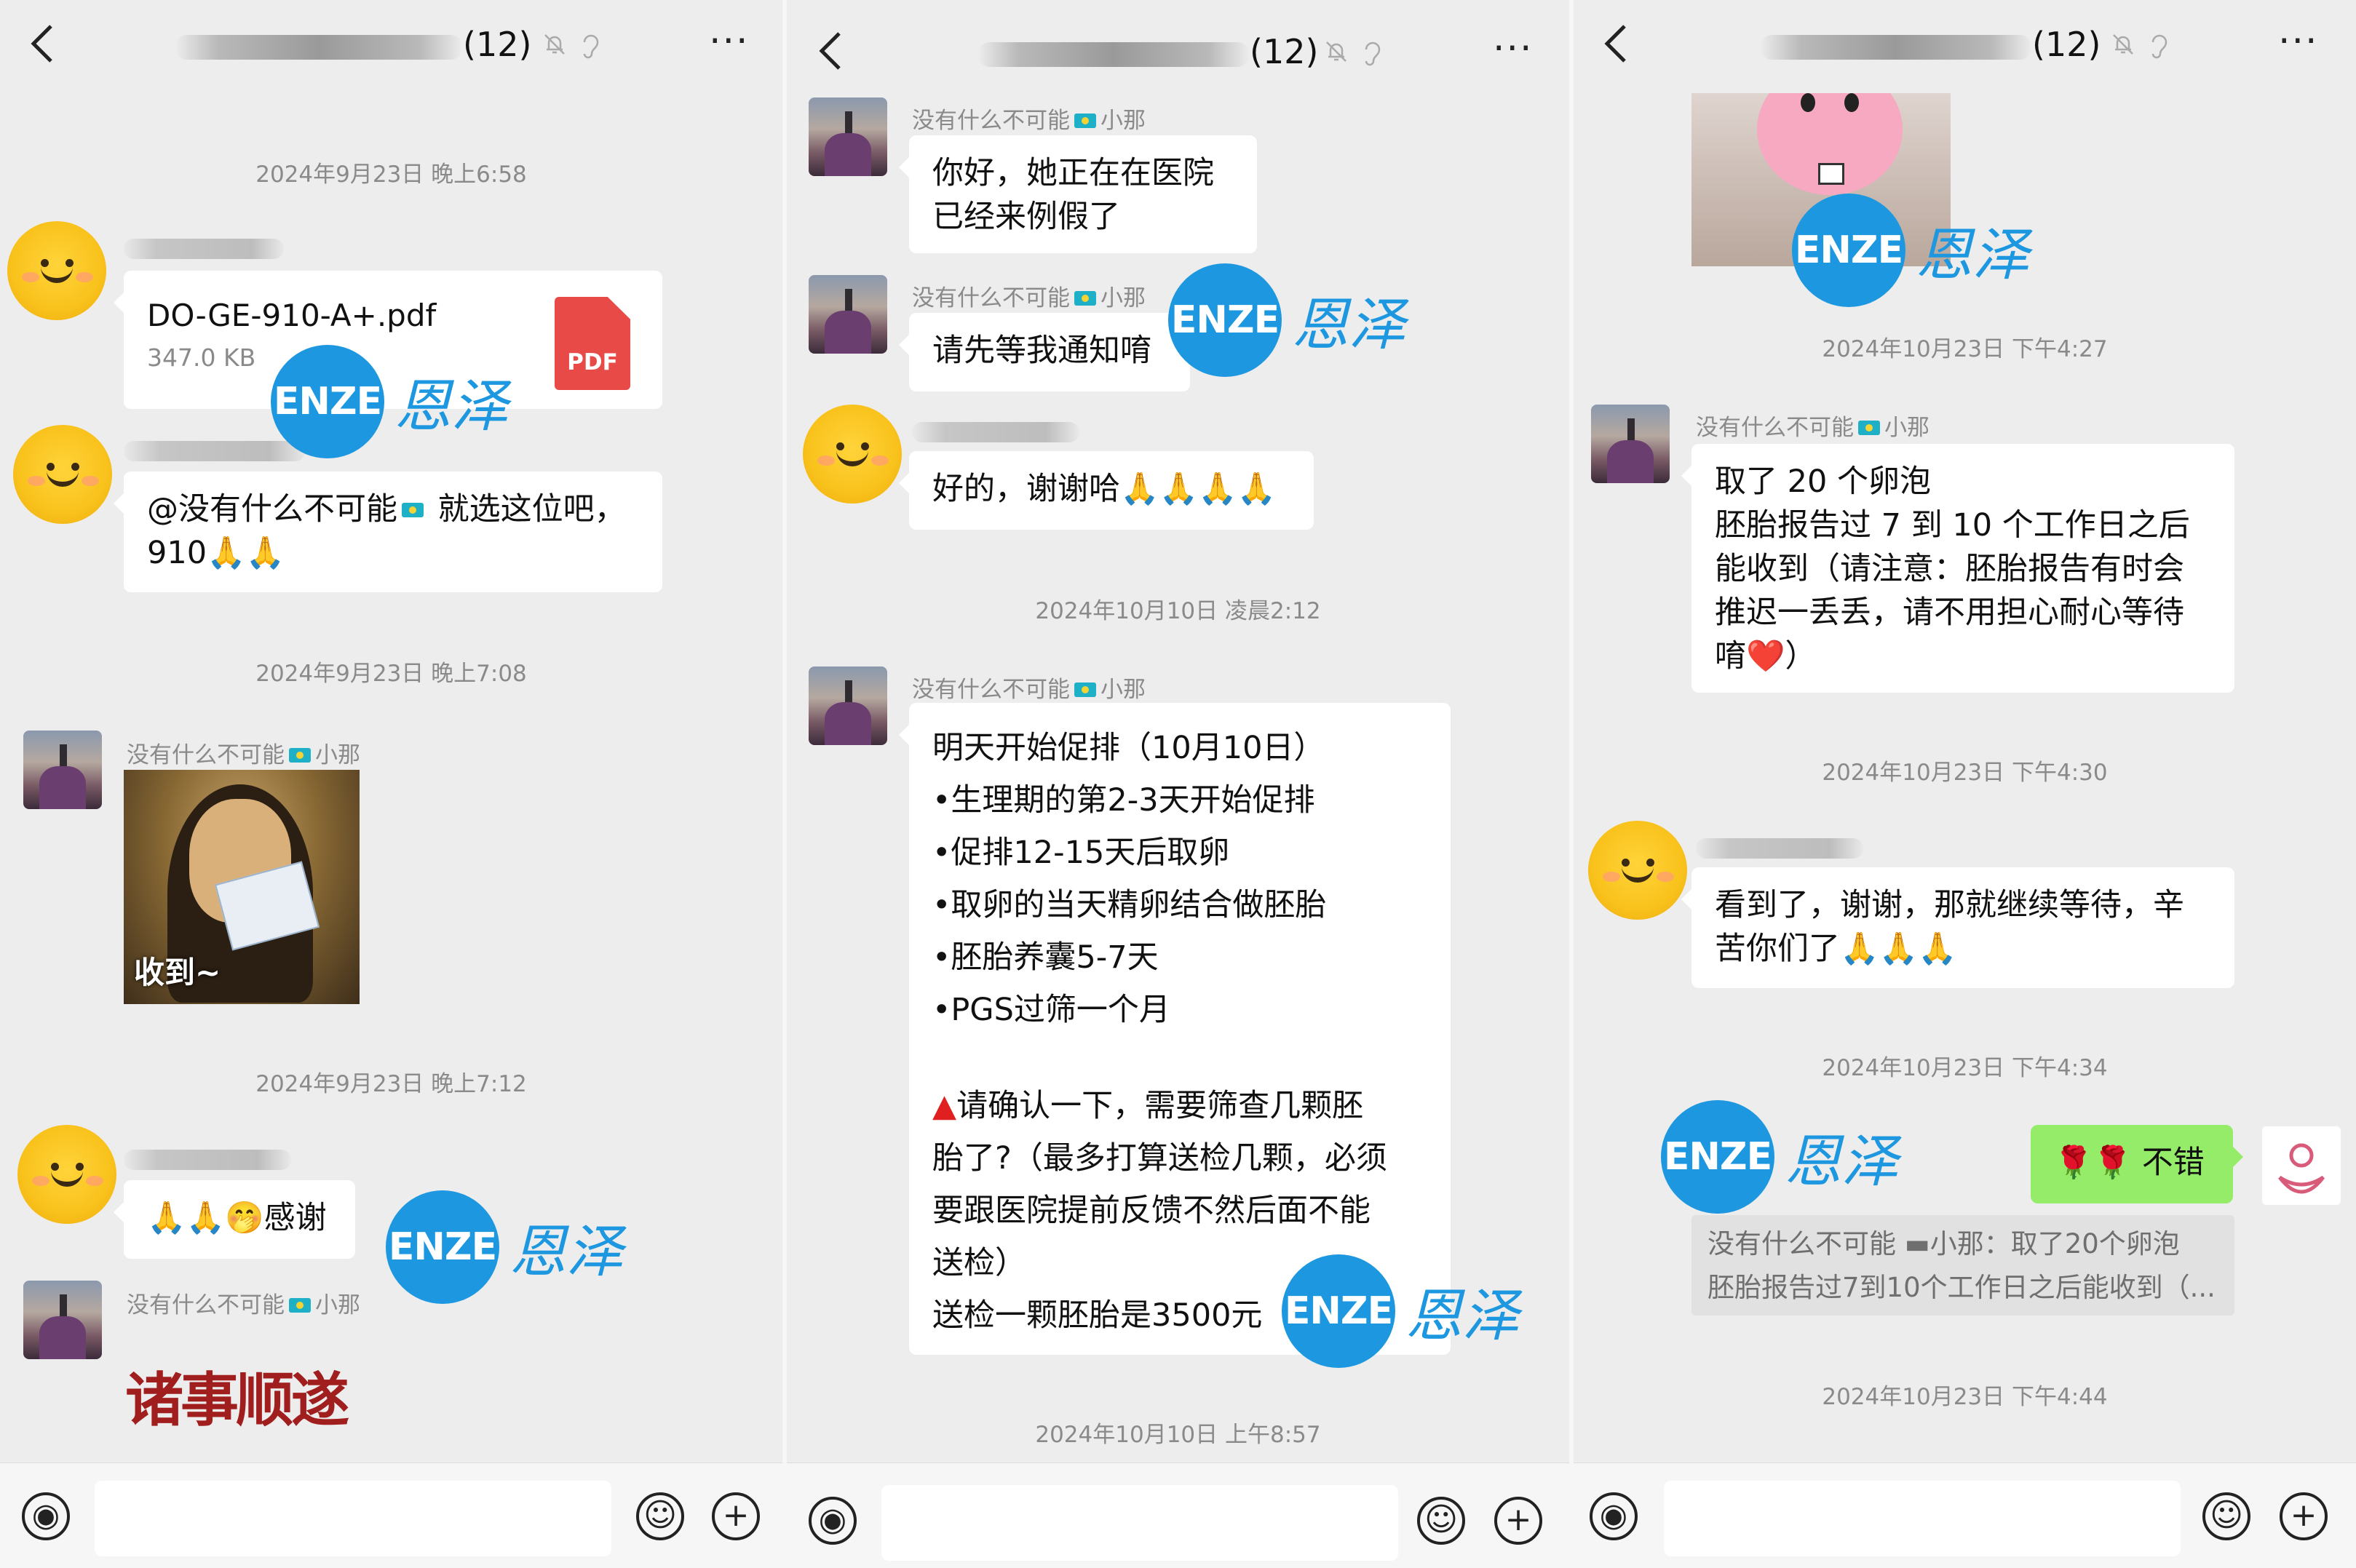 This screenshot has width=2356, height=1568. Describe the element at coordinates (292, 315) in the screenshot. I see `file-name: DO-GE-910-A+.pdf` at that location.